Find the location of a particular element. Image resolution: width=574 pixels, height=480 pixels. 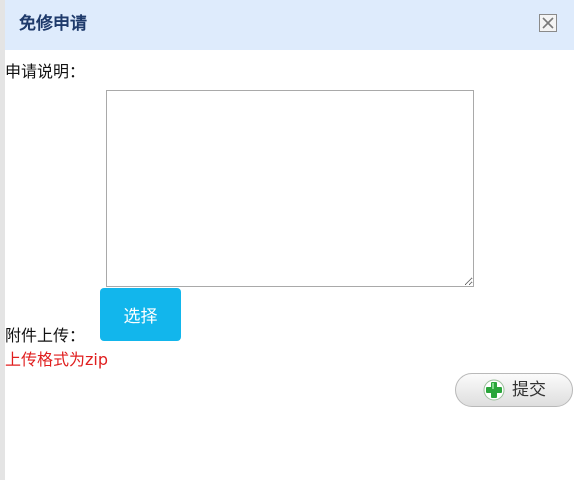

attachment-label: 附件上传： is located at coordinates (45, 335).